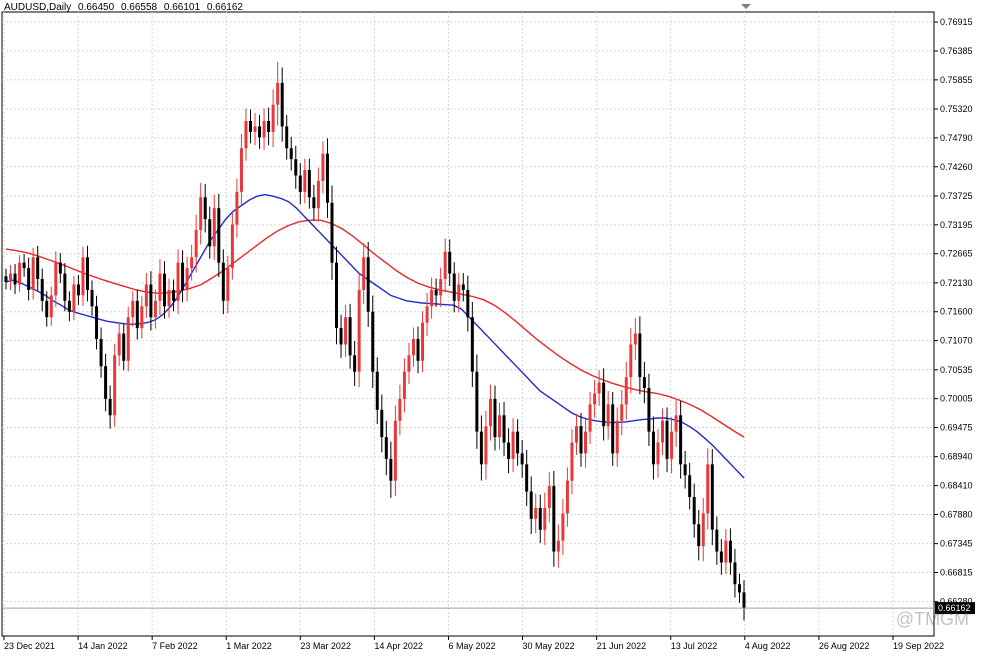 This screenshot has height=656, width=981. Describe the element at coordinates (956, 573) in the screenshot. I see `y-tick-label: 0.66815` at that location.